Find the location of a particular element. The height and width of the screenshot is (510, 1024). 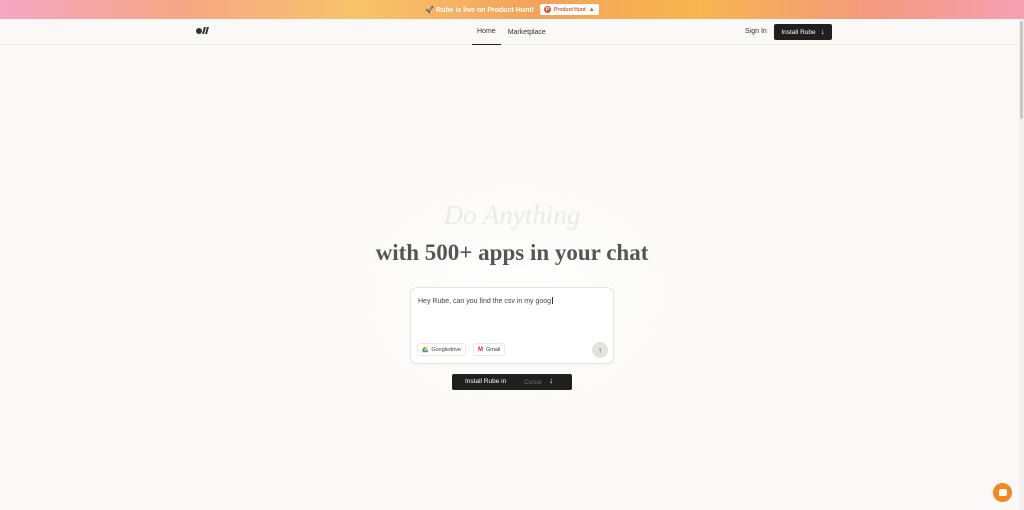

product-hunt-badge: P Product Hunt ▲ is located at coordinates (569, 9).